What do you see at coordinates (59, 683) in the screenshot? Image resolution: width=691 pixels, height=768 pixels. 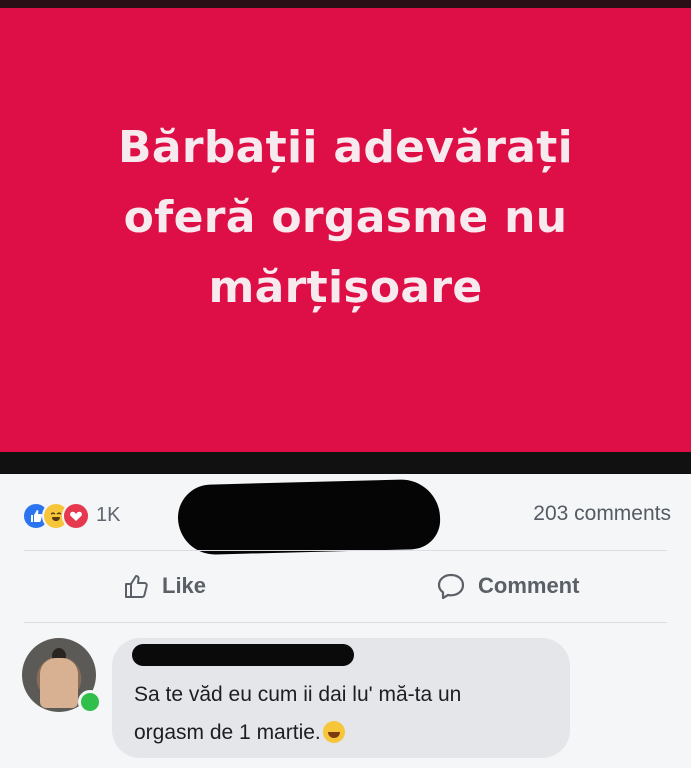 I see `avatar-figure` at bounding box center [59, 683].